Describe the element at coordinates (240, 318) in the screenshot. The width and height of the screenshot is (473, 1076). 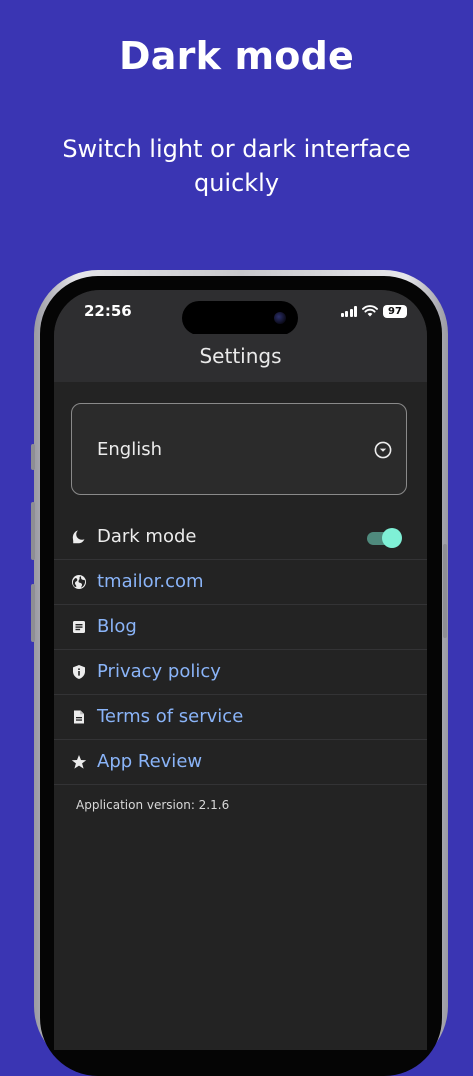
I see `dynamic-island` at that location.